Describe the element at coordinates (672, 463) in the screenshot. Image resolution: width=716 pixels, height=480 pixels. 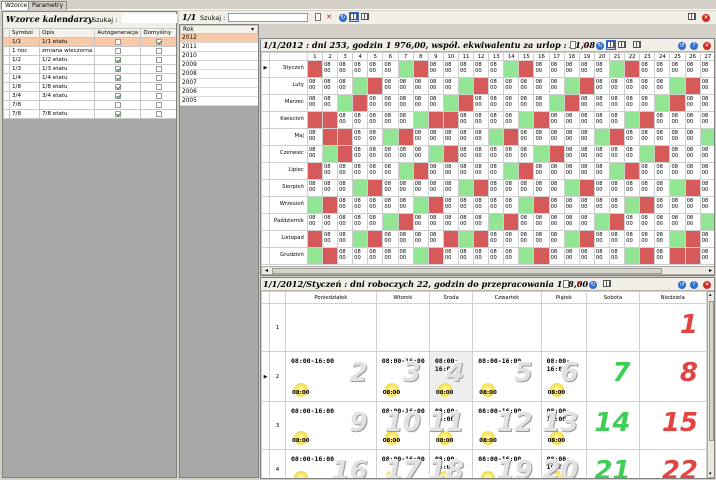
I see `day-cell-sun: 22` at that location.